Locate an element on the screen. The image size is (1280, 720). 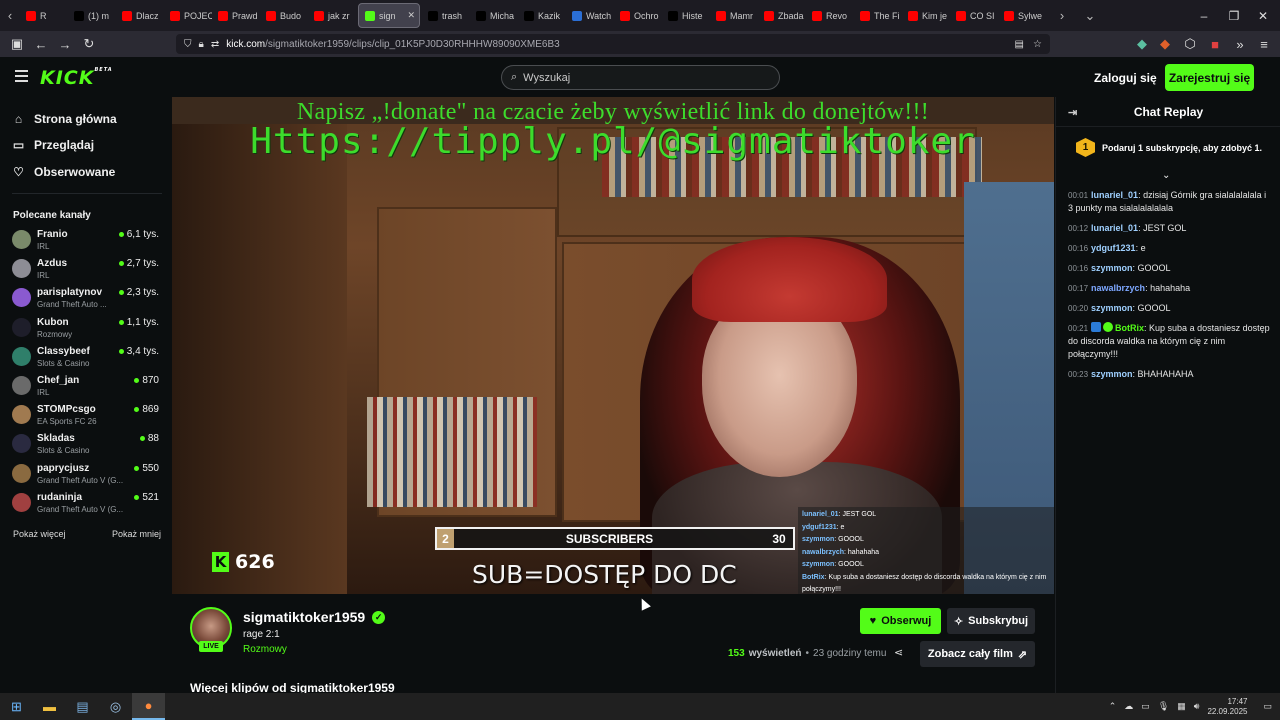
firefox-icon: ● is located at coordinates (148, 706).